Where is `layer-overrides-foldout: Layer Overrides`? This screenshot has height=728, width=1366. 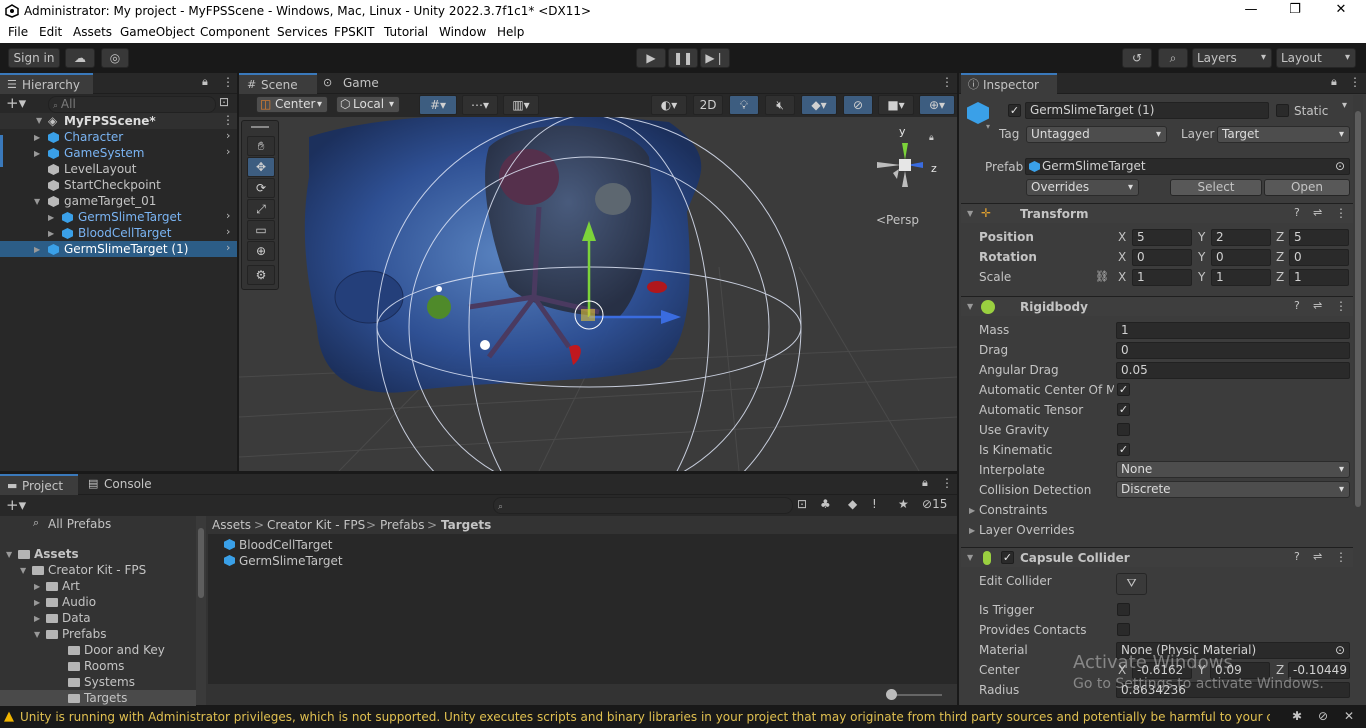 layer-overrides-foldout: Layer Overrides is located at coordinates (1026, 530).